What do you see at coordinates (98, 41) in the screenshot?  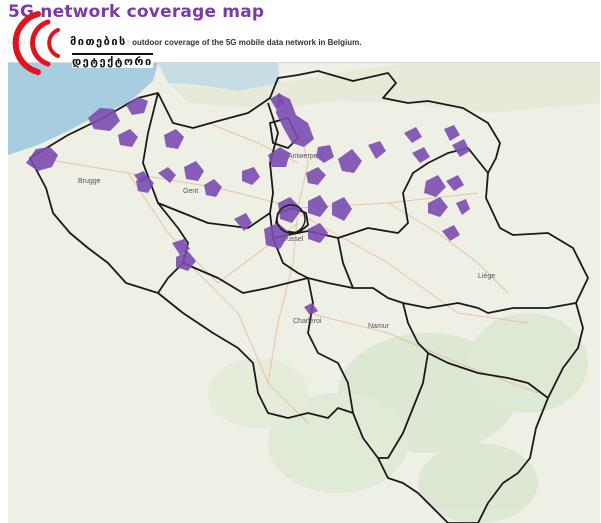 I see `logo-text-line1: მითების` at bounding box center [98, 41].